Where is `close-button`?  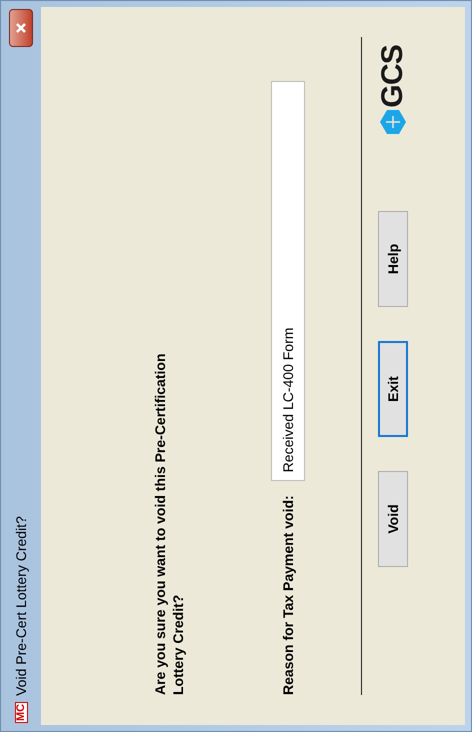 close-button is located at coordinates (21, 28).